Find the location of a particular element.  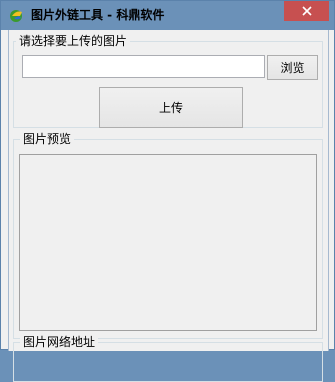

close-icon is located at coordinates (306, 11).